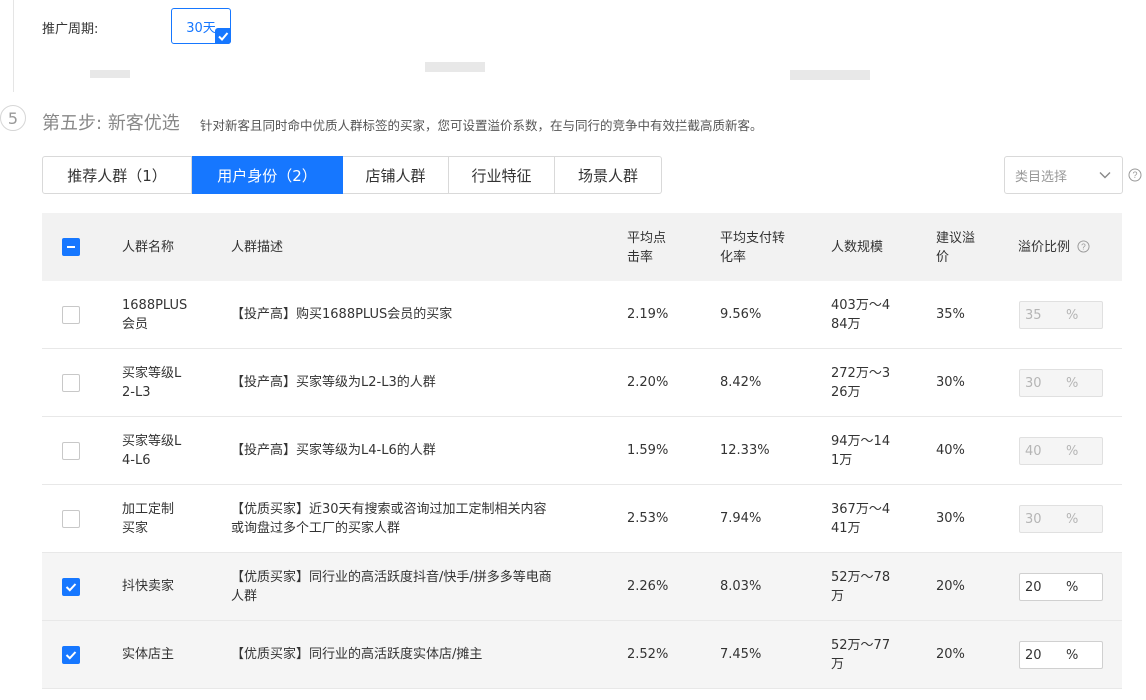 The width and height of the screenshot is (1146, 700). Describe the element at coordinates (1033, 451) in the screenshot. I see `premium-ratio-value: 40` at that location.